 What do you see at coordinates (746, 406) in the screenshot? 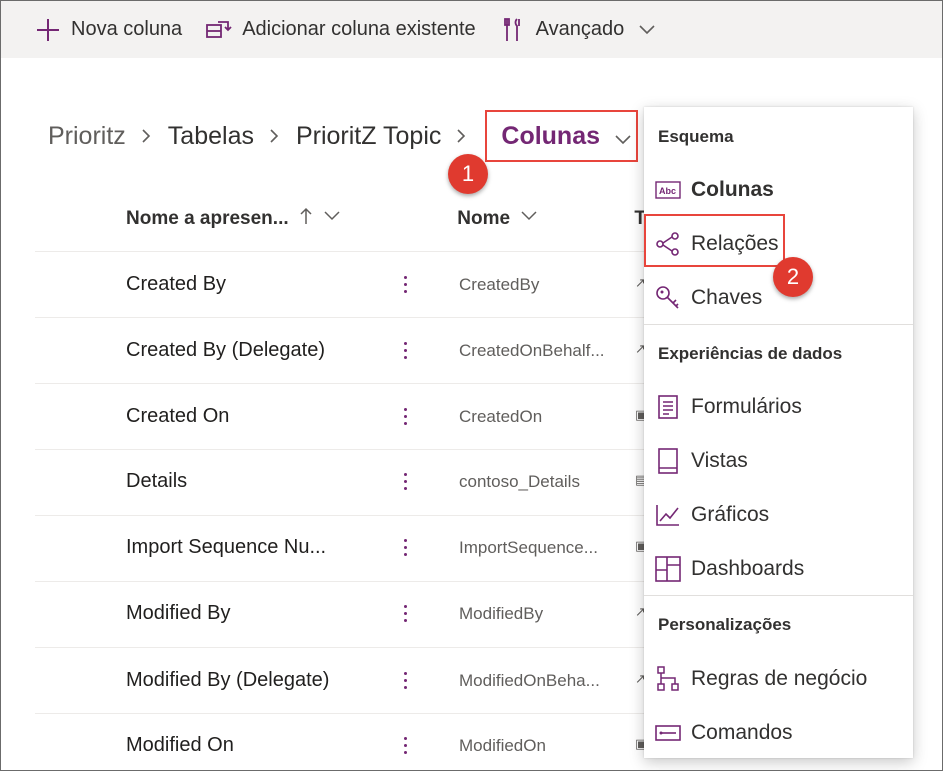
I see `menu-item-label: Formulários` at bounding box center [746, 406].